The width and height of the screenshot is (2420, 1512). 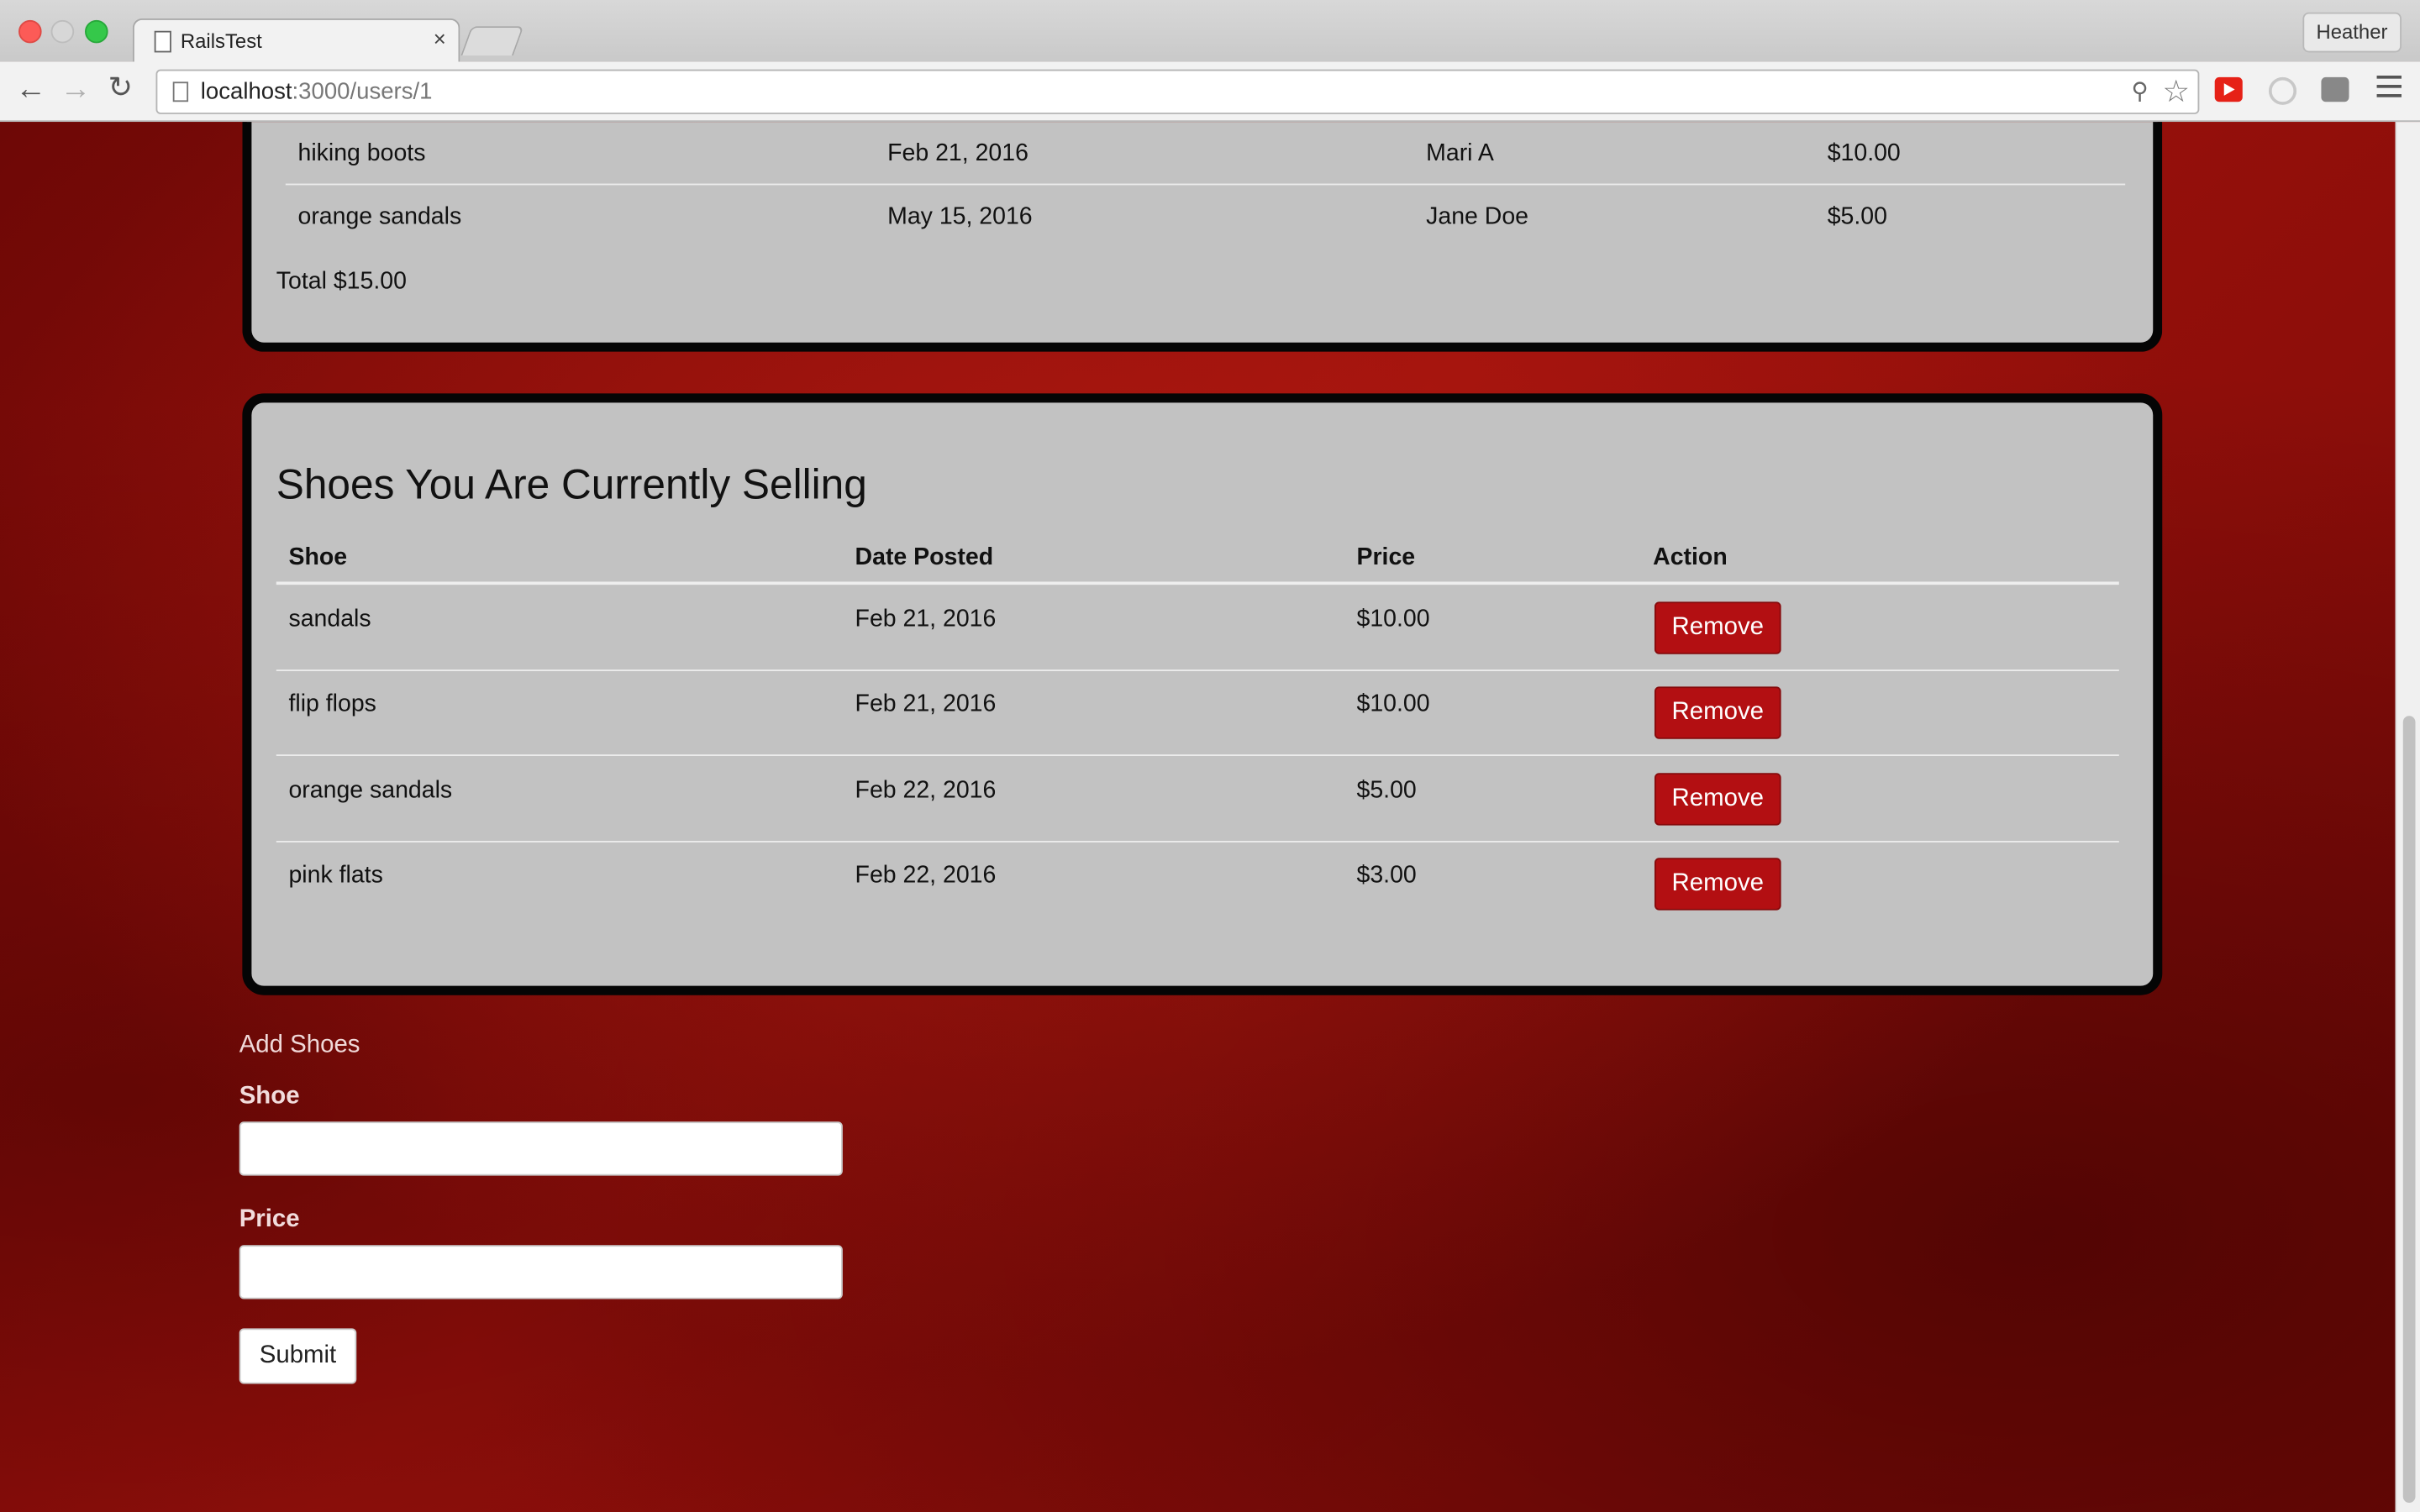 I want to click on table-row: hiking boots Feb 21, 2016 Mari A $10.00, so click(x=1205, y=152).